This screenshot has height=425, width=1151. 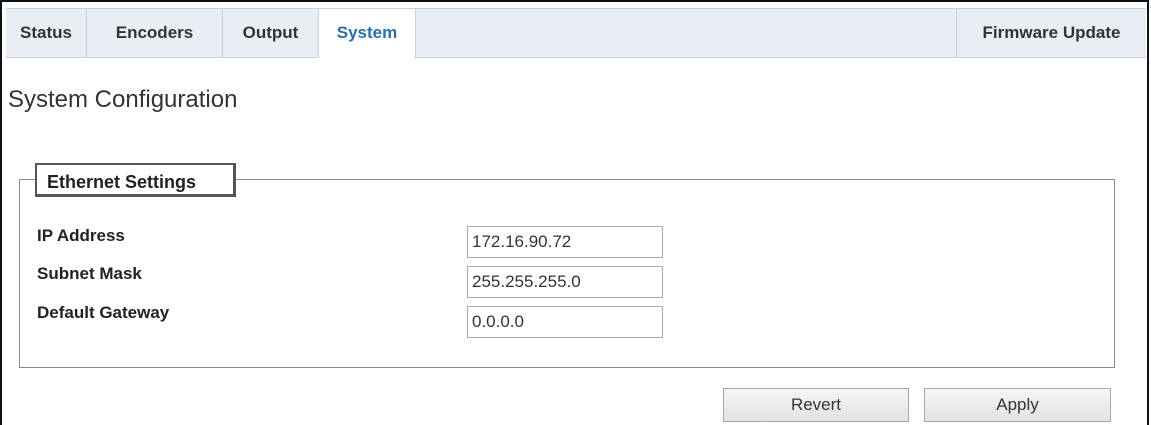 I want to click on ethernet-settings-legend: Ethernet Settings, so click(x=135, y=180).